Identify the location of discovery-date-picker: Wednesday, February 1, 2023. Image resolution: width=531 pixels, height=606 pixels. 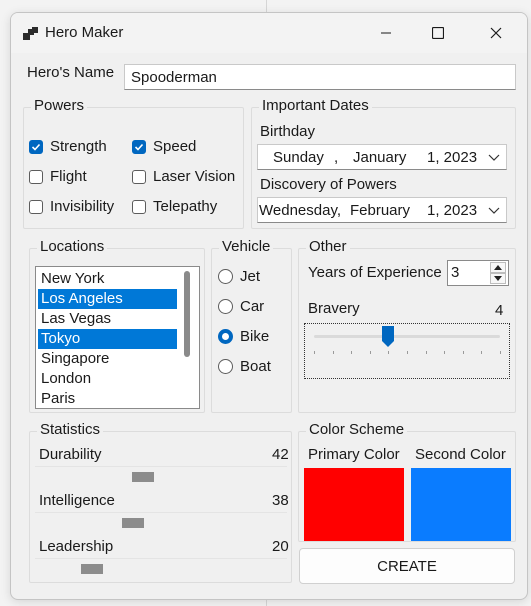
(382, 210).